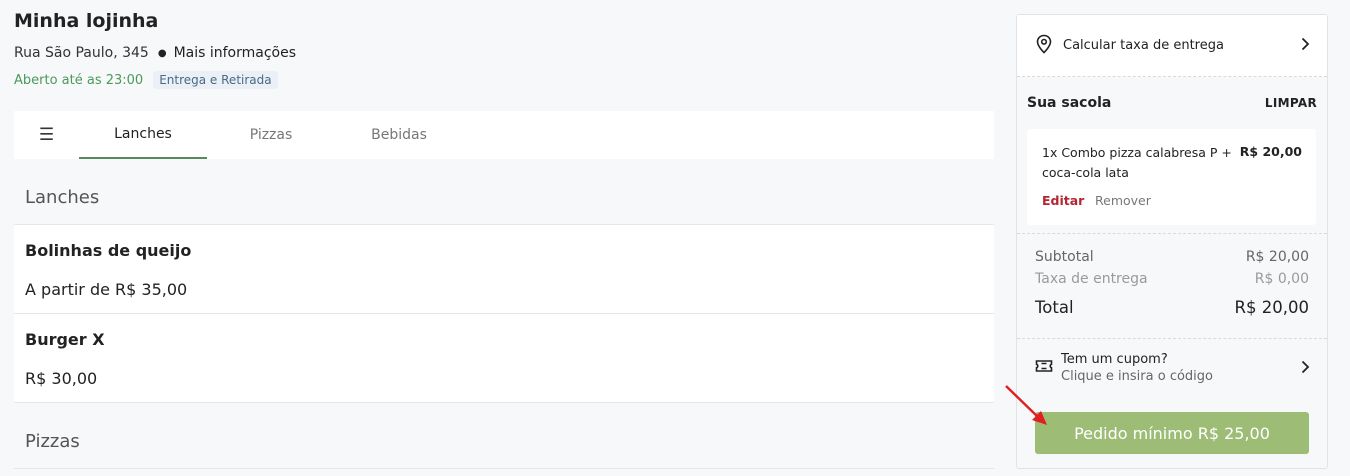 The height and width of the screenshot is (476, 1350). Describe the element at coordinates (52, 441) in the screenshot. I see `section-title-pizzas: Pizzas` at that location.